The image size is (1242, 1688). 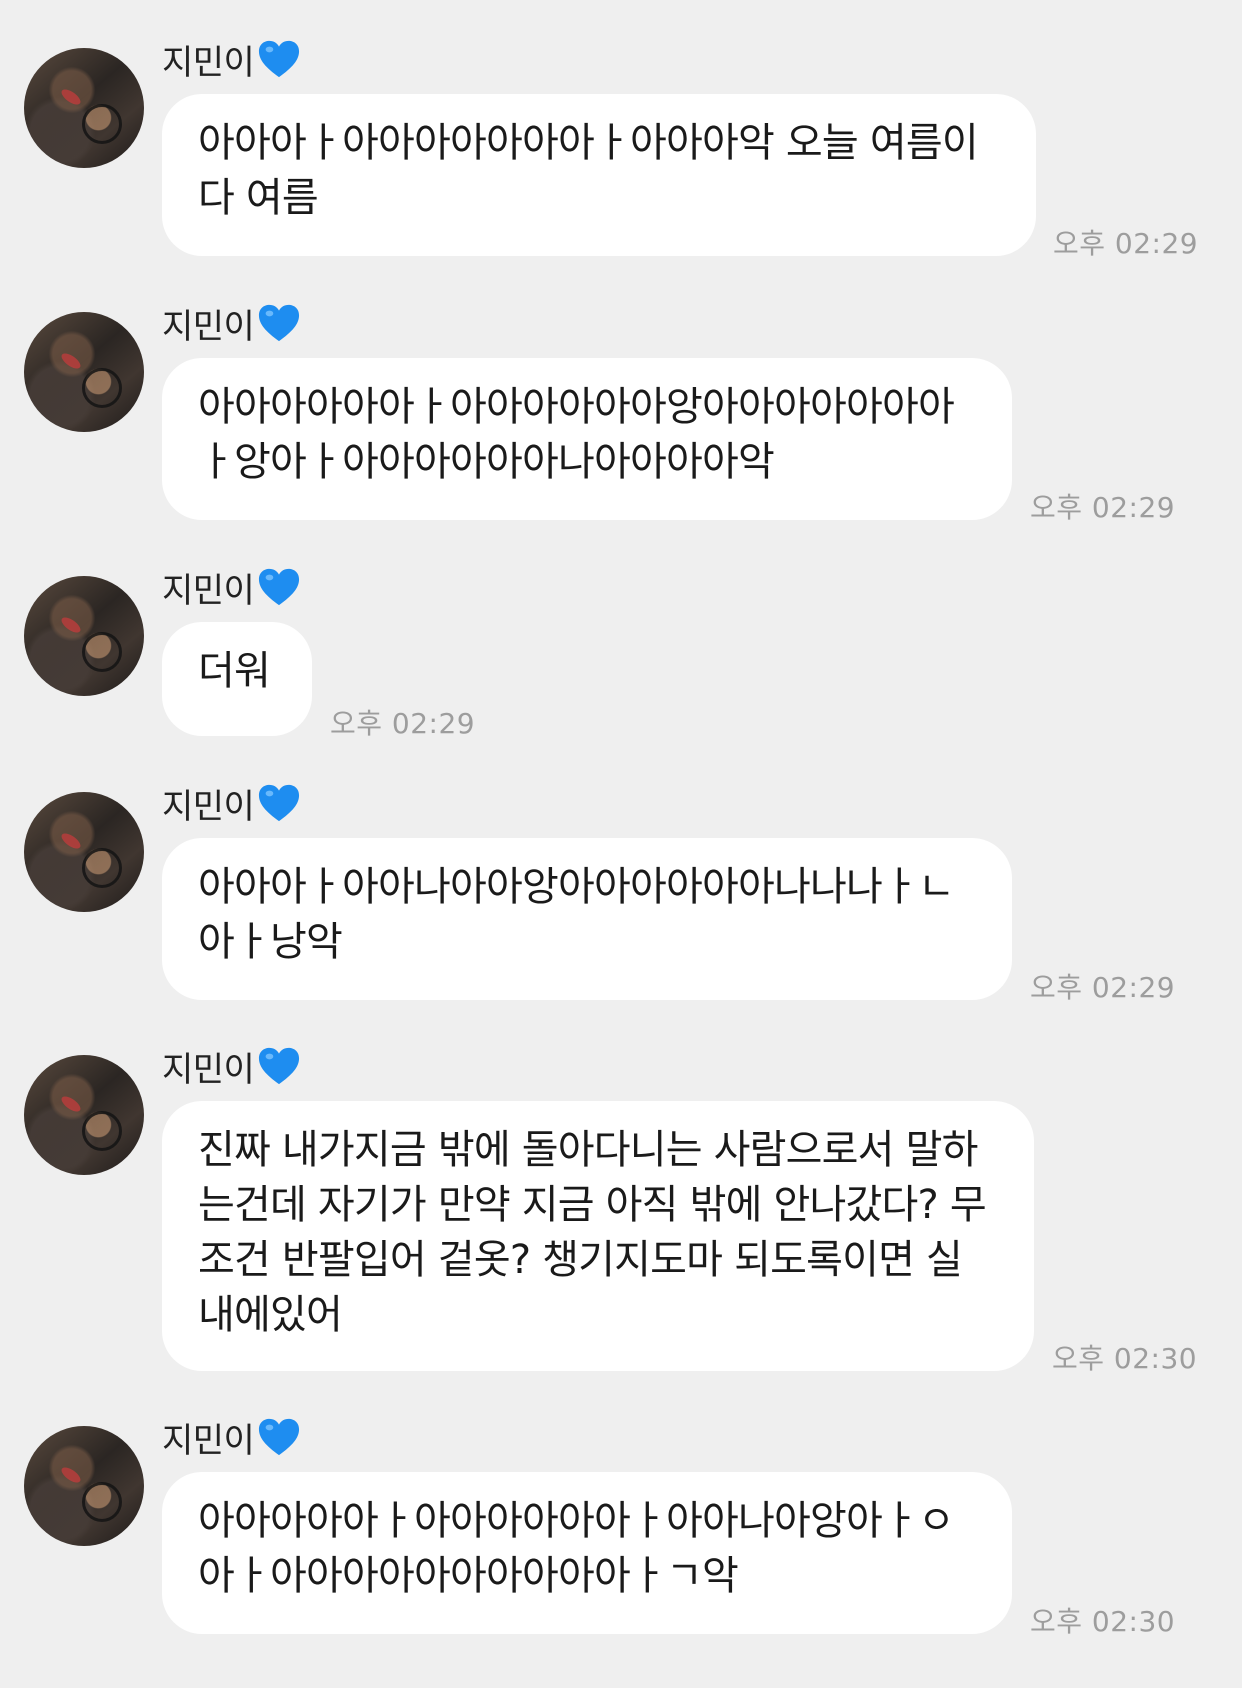 I want to click on message-group: 지민이 더워 오후 02:29, so click(x=621, y=654).